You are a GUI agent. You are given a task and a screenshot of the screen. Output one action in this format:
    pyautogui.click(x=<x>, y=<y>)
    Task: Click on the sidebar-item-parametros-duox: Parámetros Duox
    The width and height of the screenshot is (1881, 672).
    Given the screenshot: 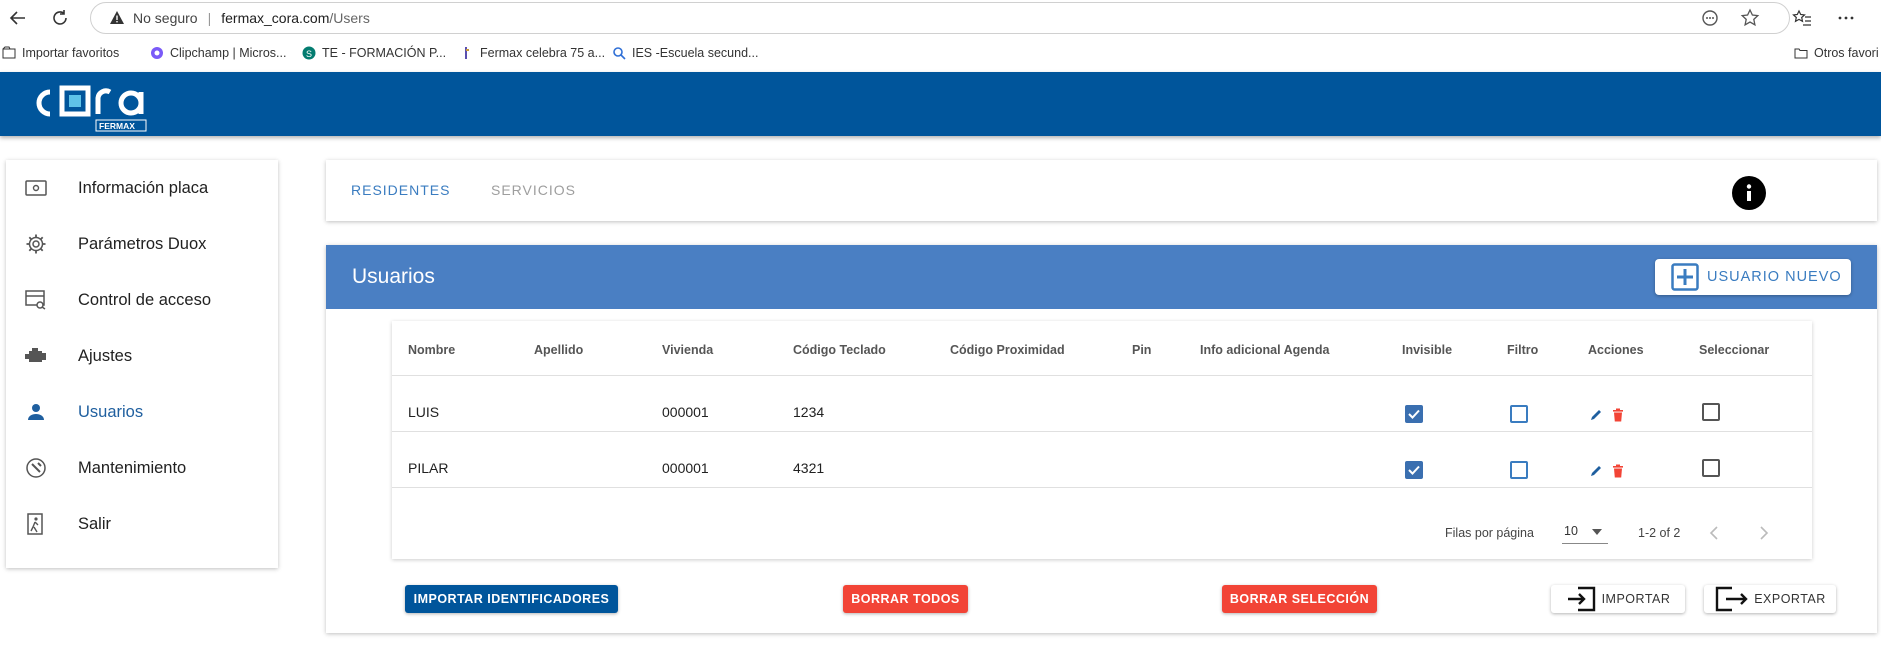 What is the action you would take?
    pyautogui.click(x=142, y=244)
    